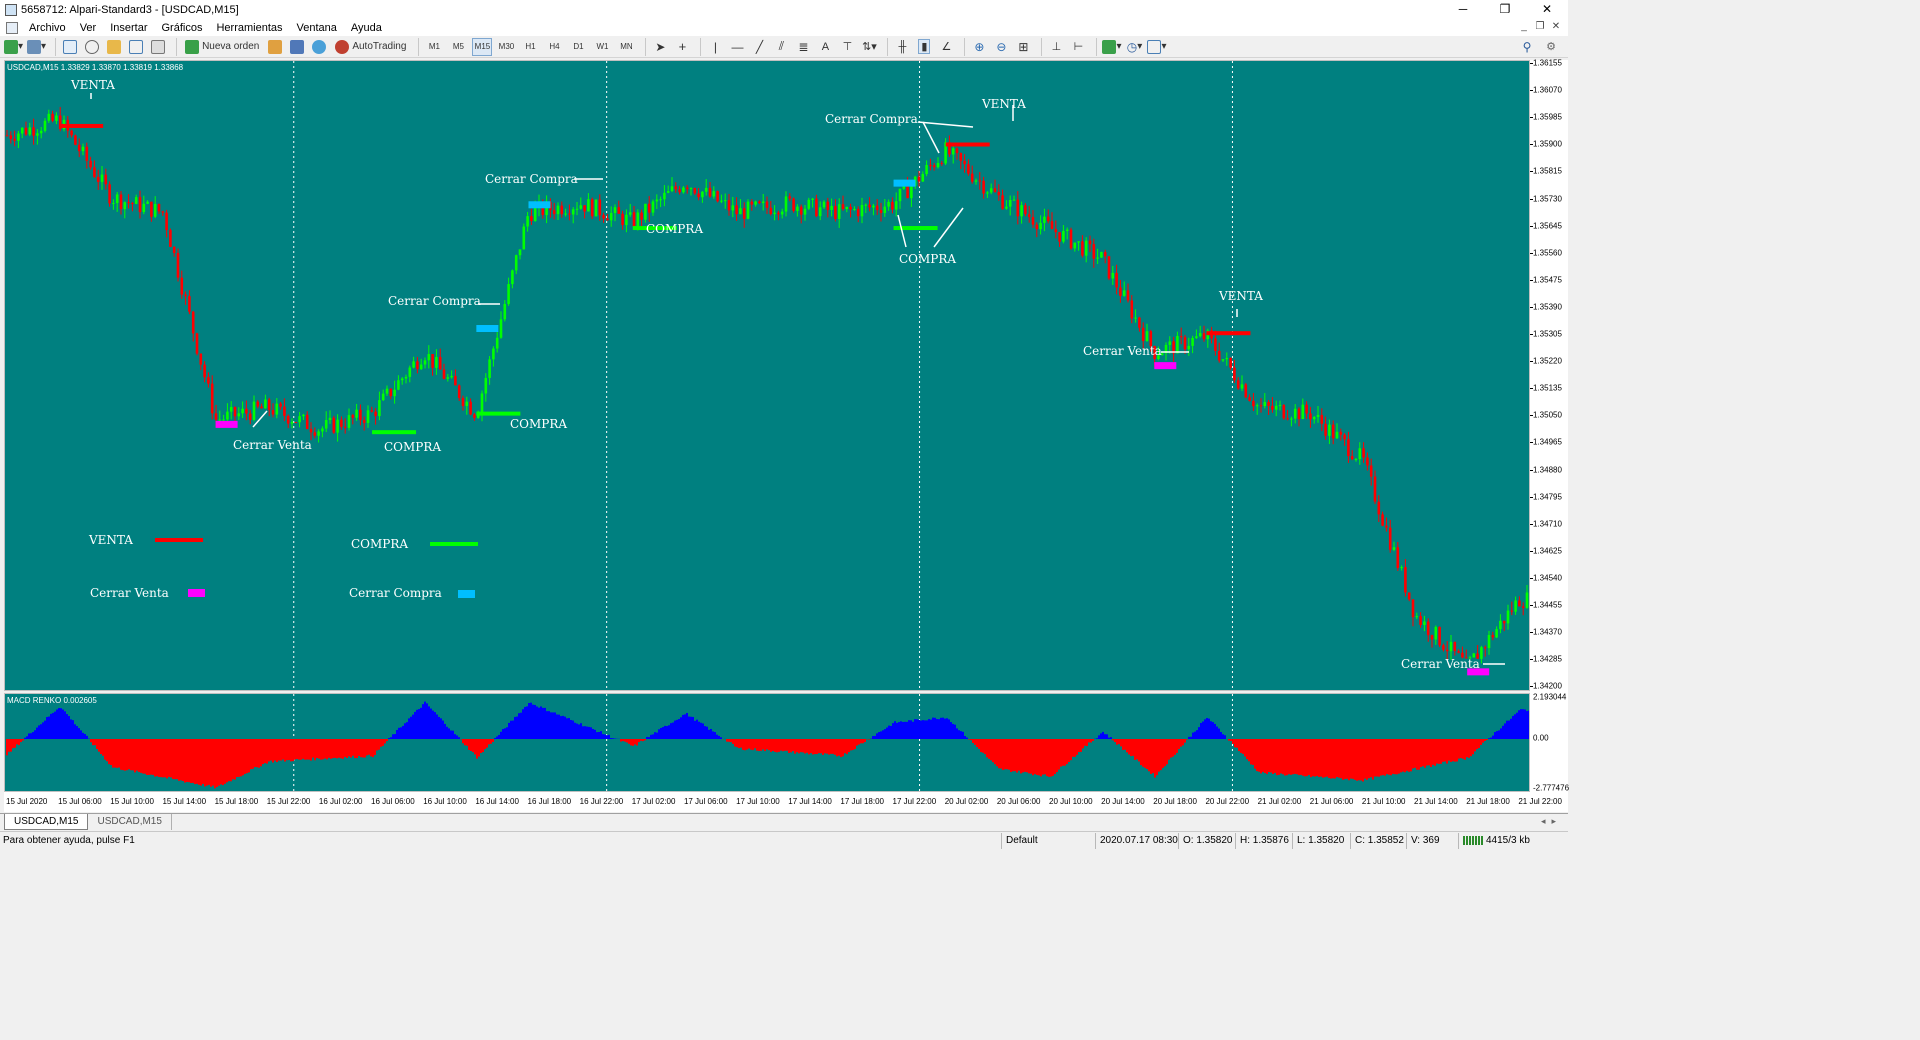 This screenshot has width=1920, height=1040. Describe the element at coordinates (13, 47) in the screenshot. I see `new-chart-button: ▾` at that location.